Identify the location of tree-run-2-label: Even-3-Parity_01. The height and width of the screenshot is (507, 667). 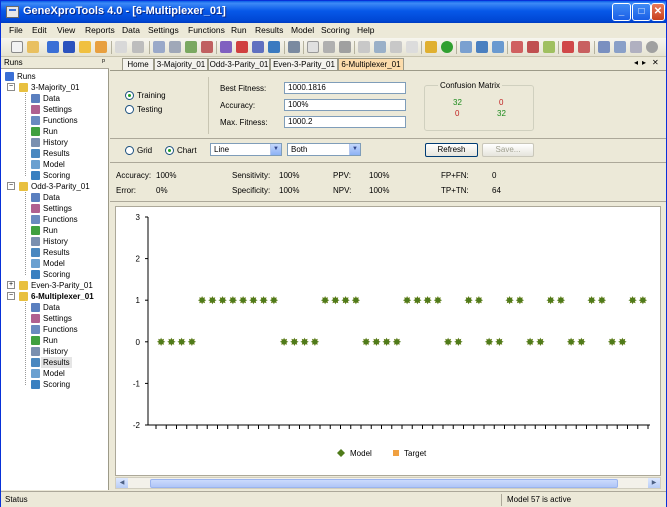
(62, 285).